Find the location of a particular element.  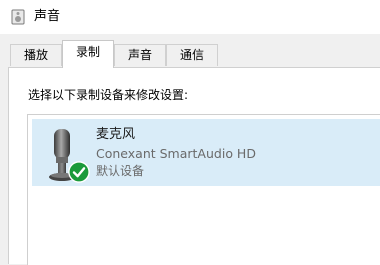

tab-playback: 播放 is located at coordinates (36, 55).